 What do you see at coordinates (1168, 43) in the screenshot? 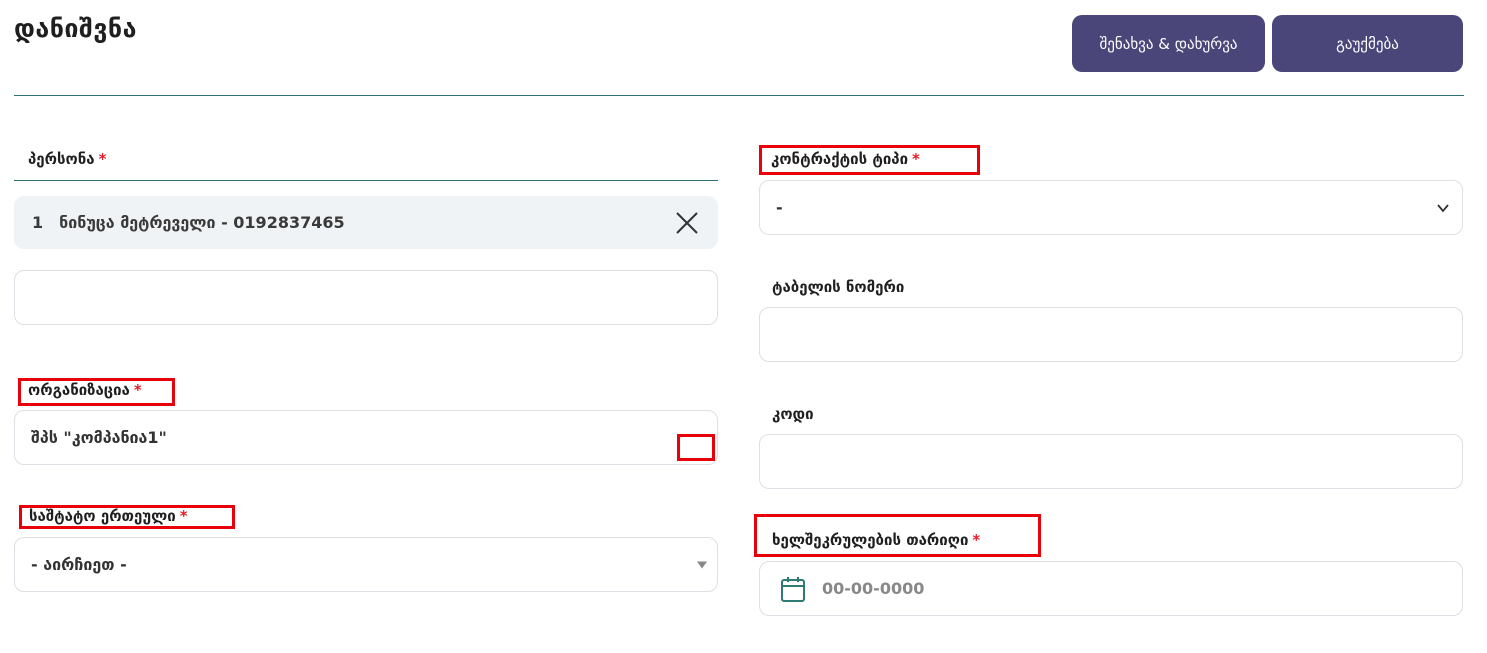
I see `save-and-close-button: შენახვა & დახურვა` at bounding box center [1168, 43].